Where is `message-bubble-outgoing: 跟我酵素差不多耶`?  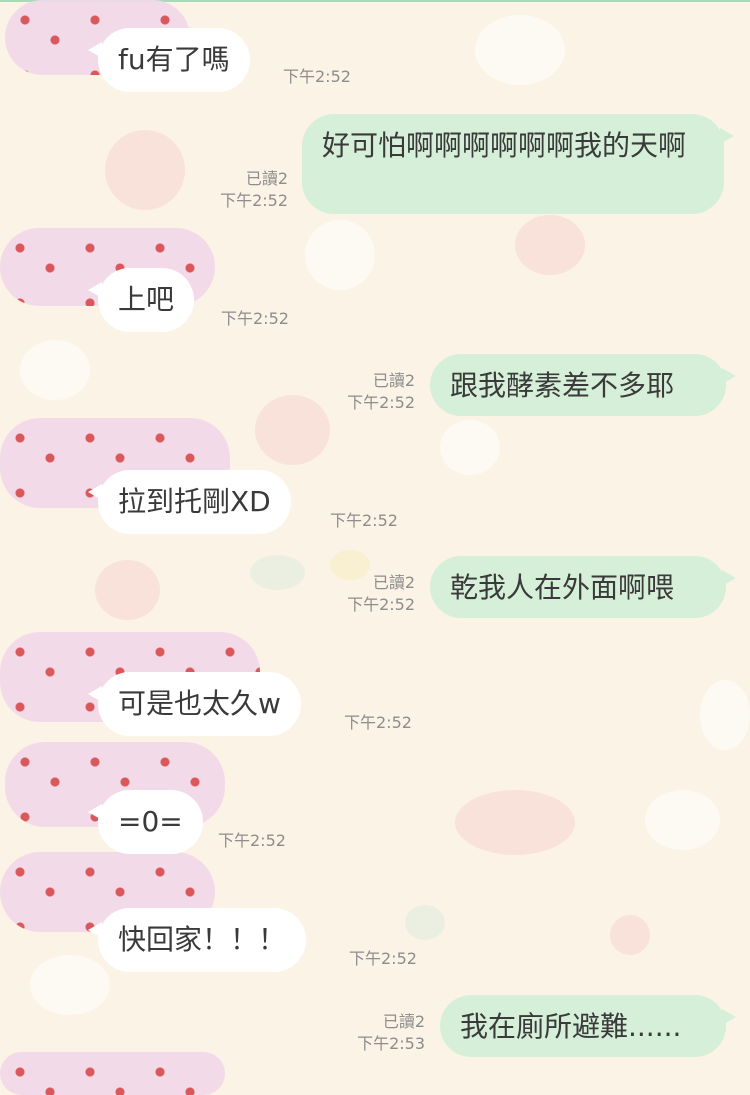 message-bubble-outgoing: 跟我酵素差不多耶 is located at coordinates (583, 385).